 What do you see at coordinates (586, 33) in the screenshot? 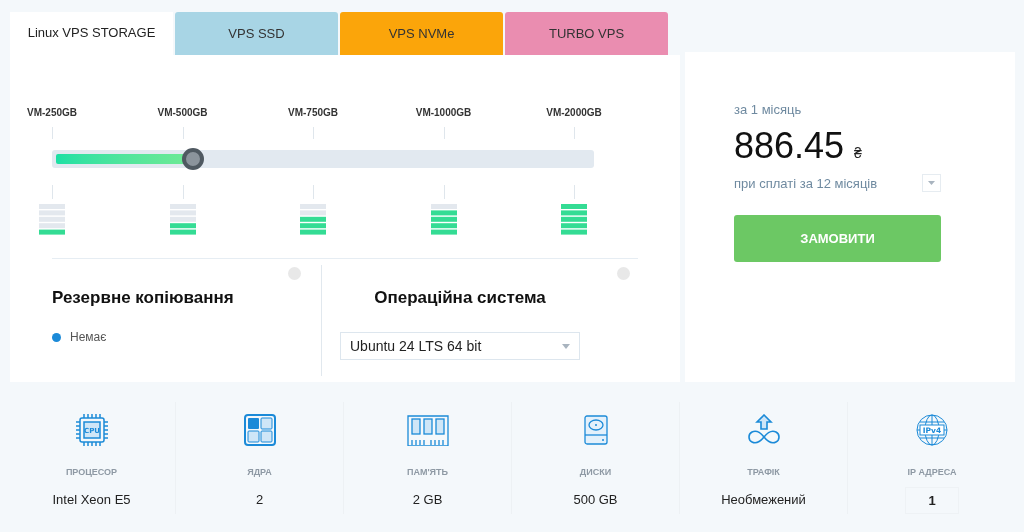
I see `tab: TURBO VPS` at bounding box center [586, 33].